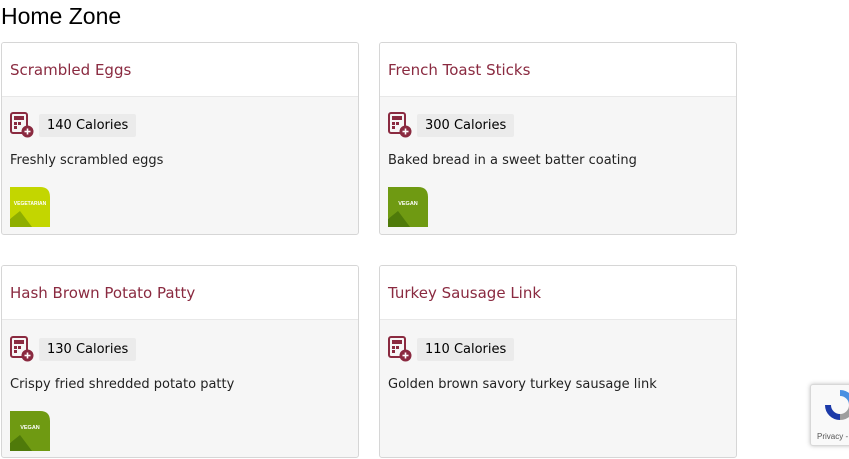 This screenshot has height=459, width=849. I want to click on item-name-link: Hash Brown Potato Patty, so click(102, 293).